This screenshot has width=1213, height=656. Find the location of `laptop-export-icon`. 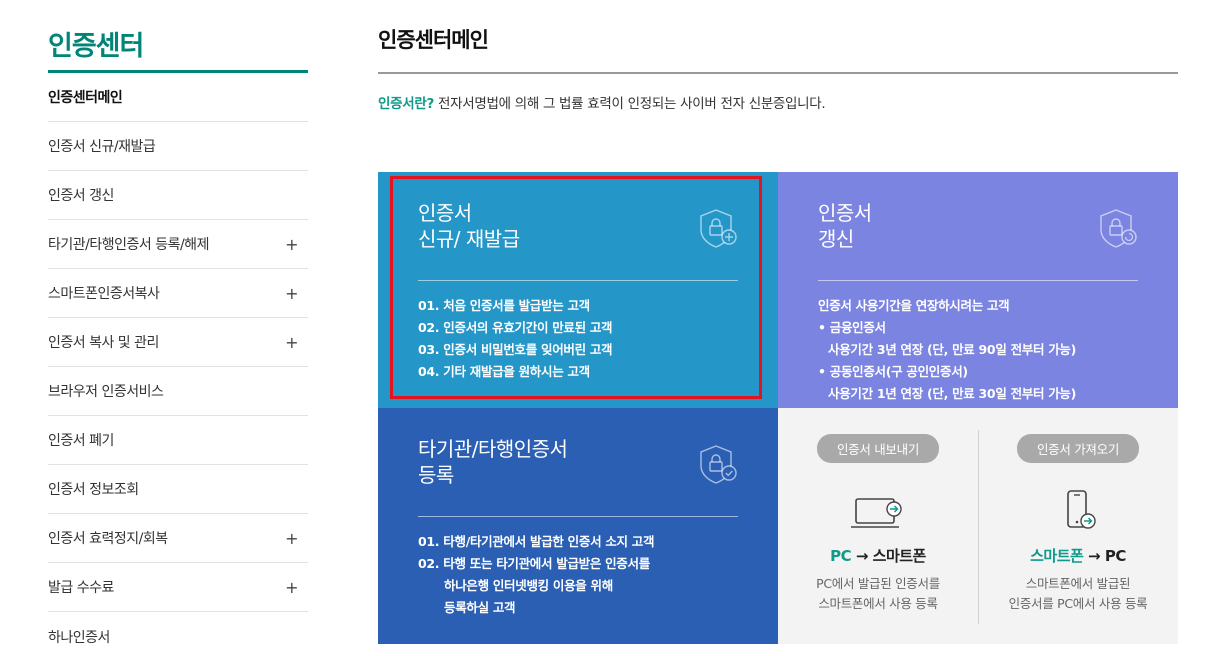

laptop-export-icon is located at coordinates (876, 513).